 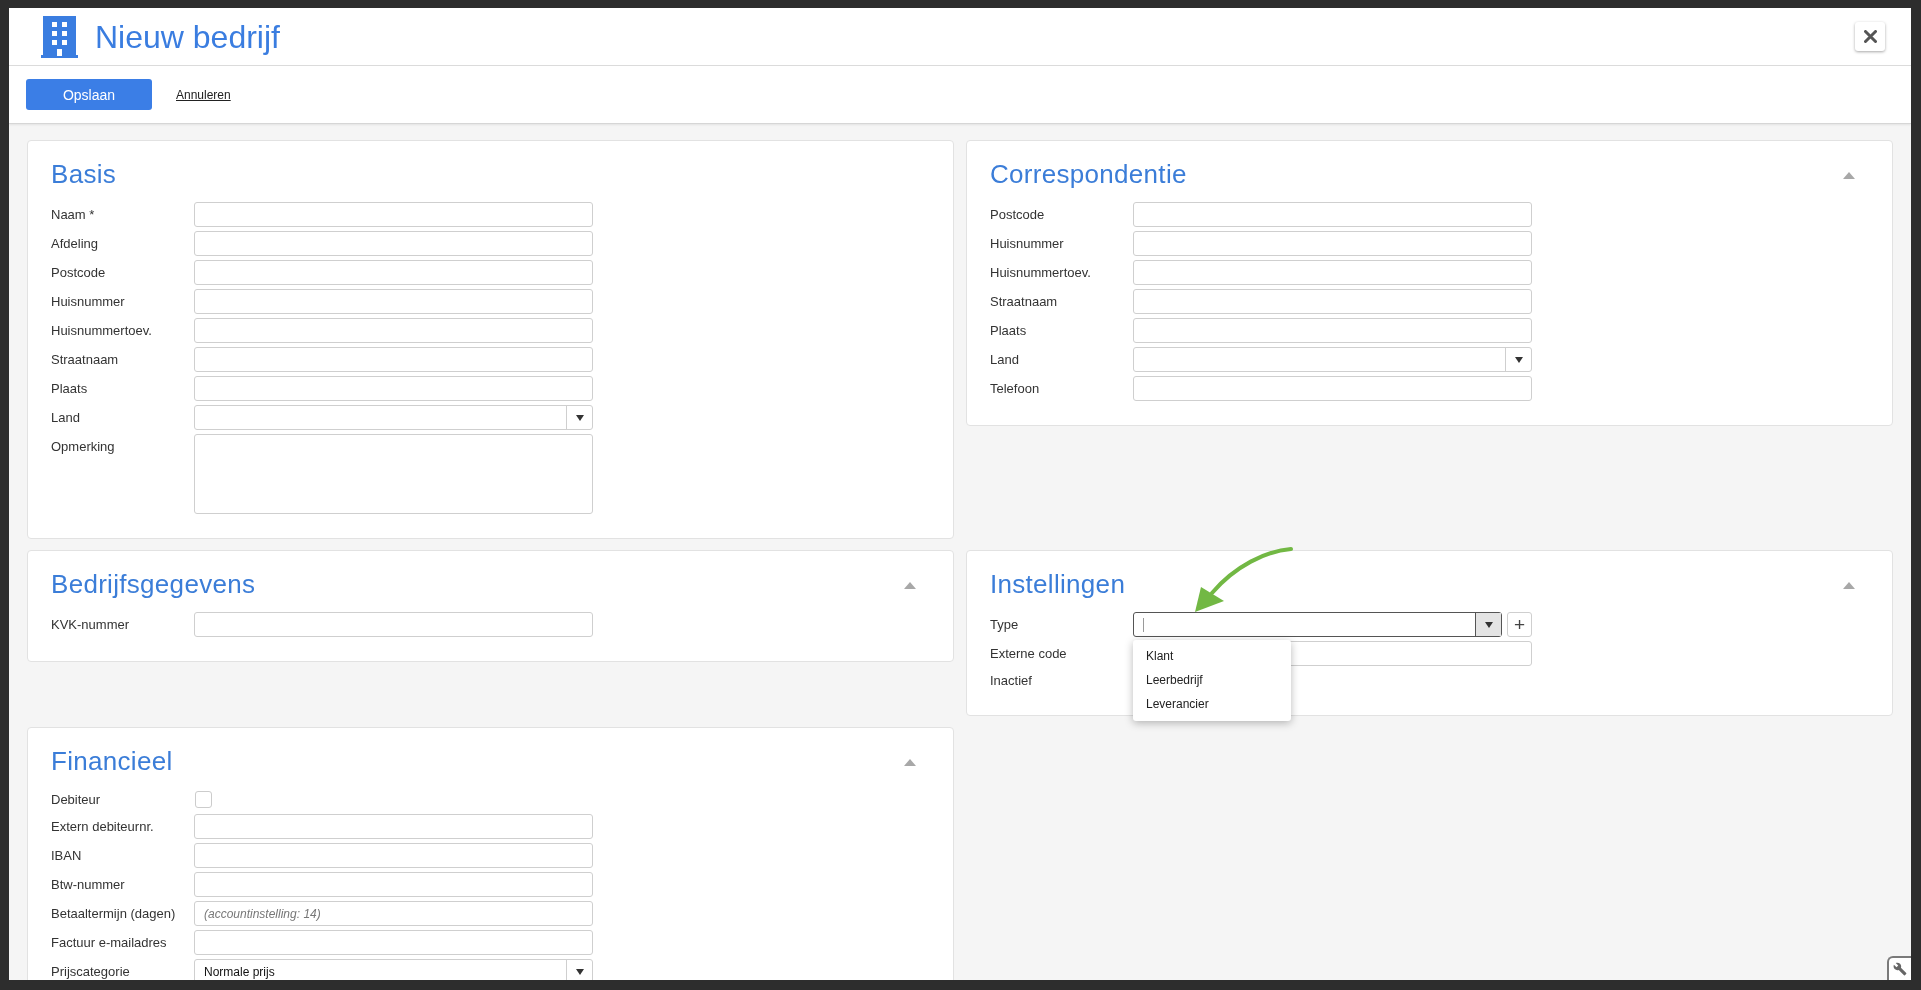 I want to click on text-area, so click(x=393, y=474).